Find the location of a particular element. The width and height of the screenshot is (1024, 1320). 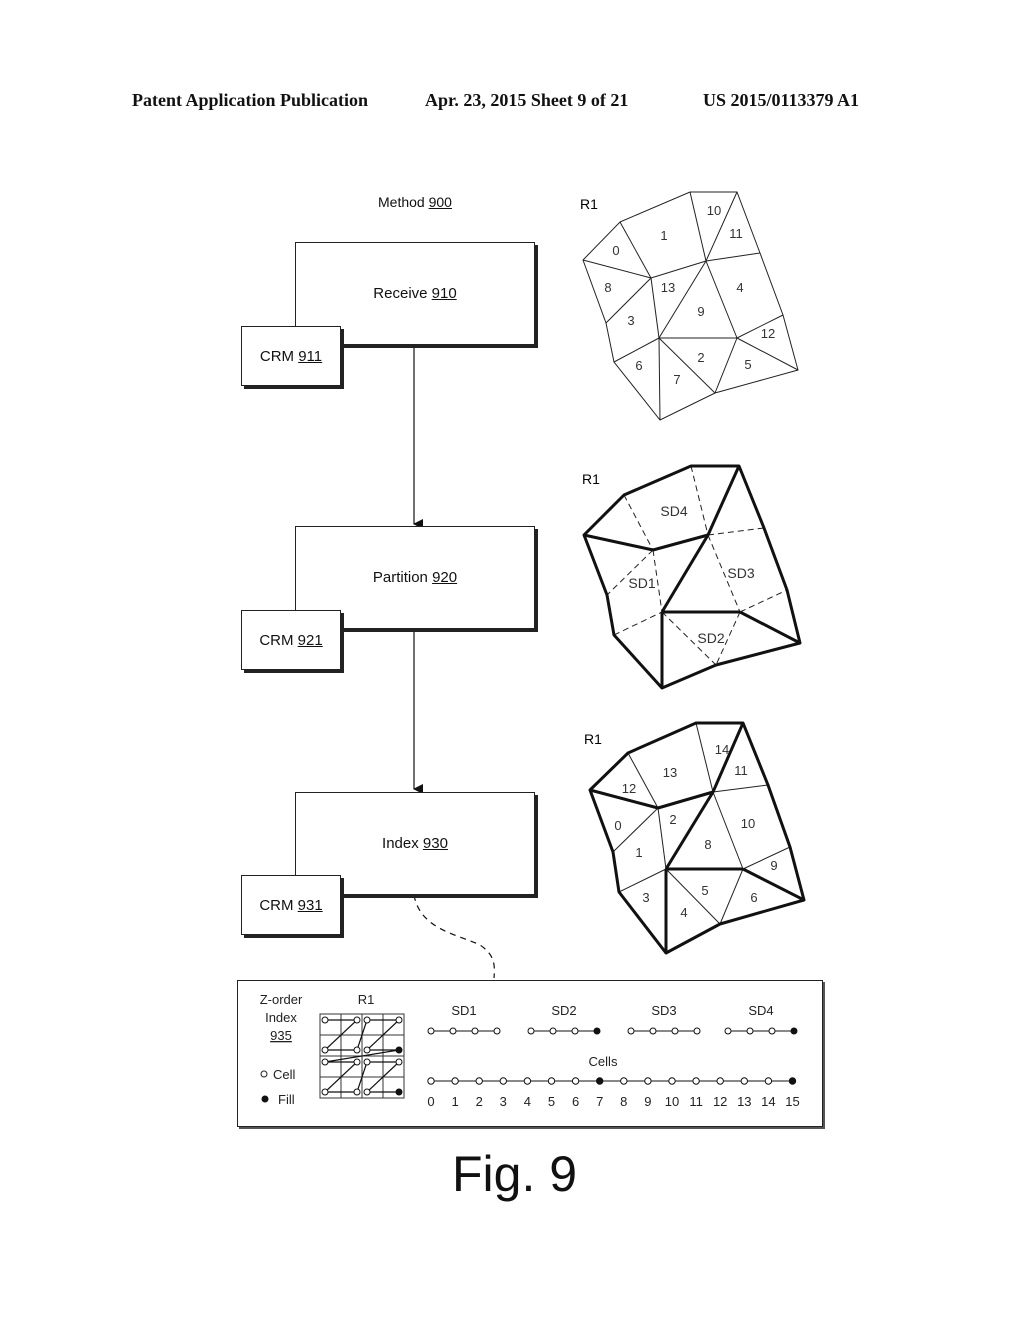

crm-ref: 921 is located at coordinates (310, 640).